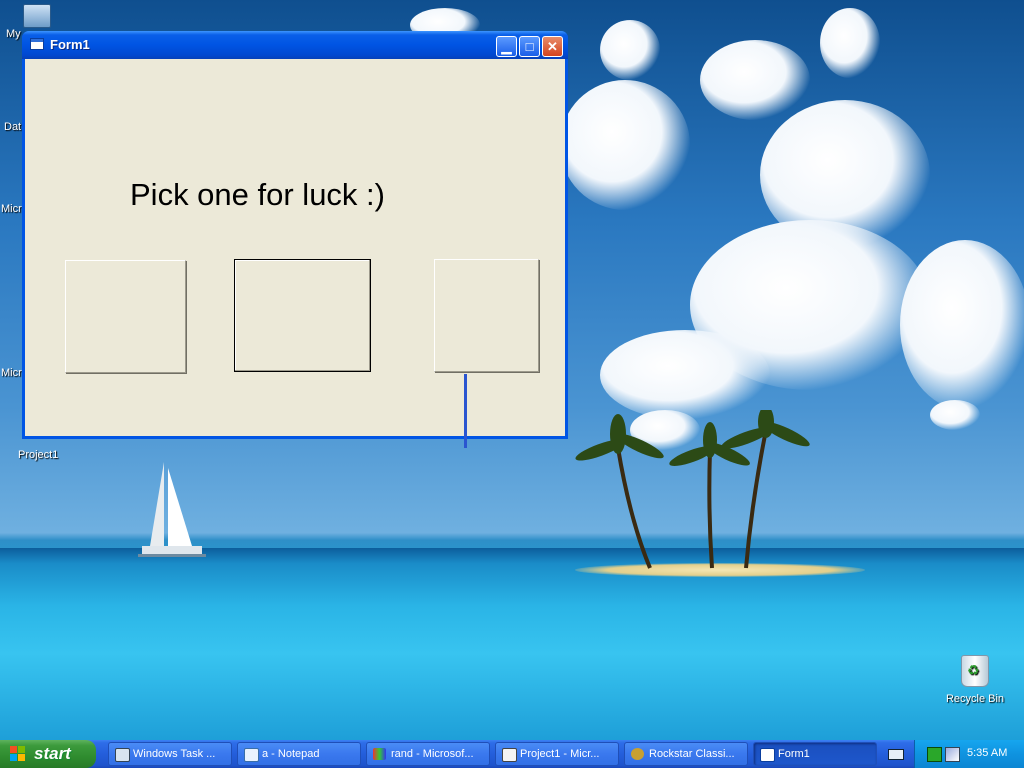 This screenshot has height=768, width=1024. What do you see at coordinates (37, 16) in the screenshot?
I see `computer-icon` at bounding box center [37, 16].